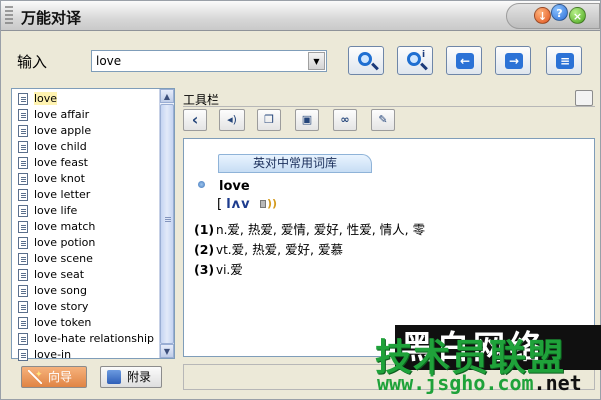 The height and width of the screenshot is (400, 601). Describe the element at coordinates (32, 62) in the screenshot. I see `input-label: 输入` at that location.